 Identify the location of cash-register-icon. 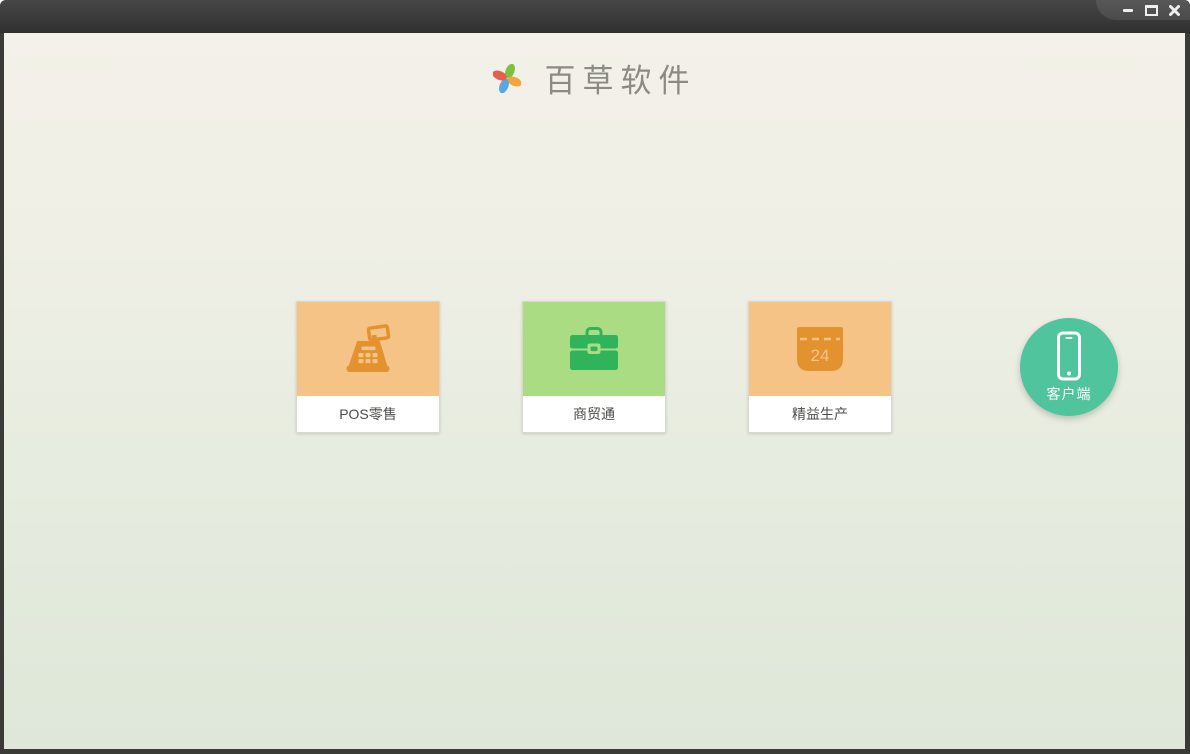
(368, 348).